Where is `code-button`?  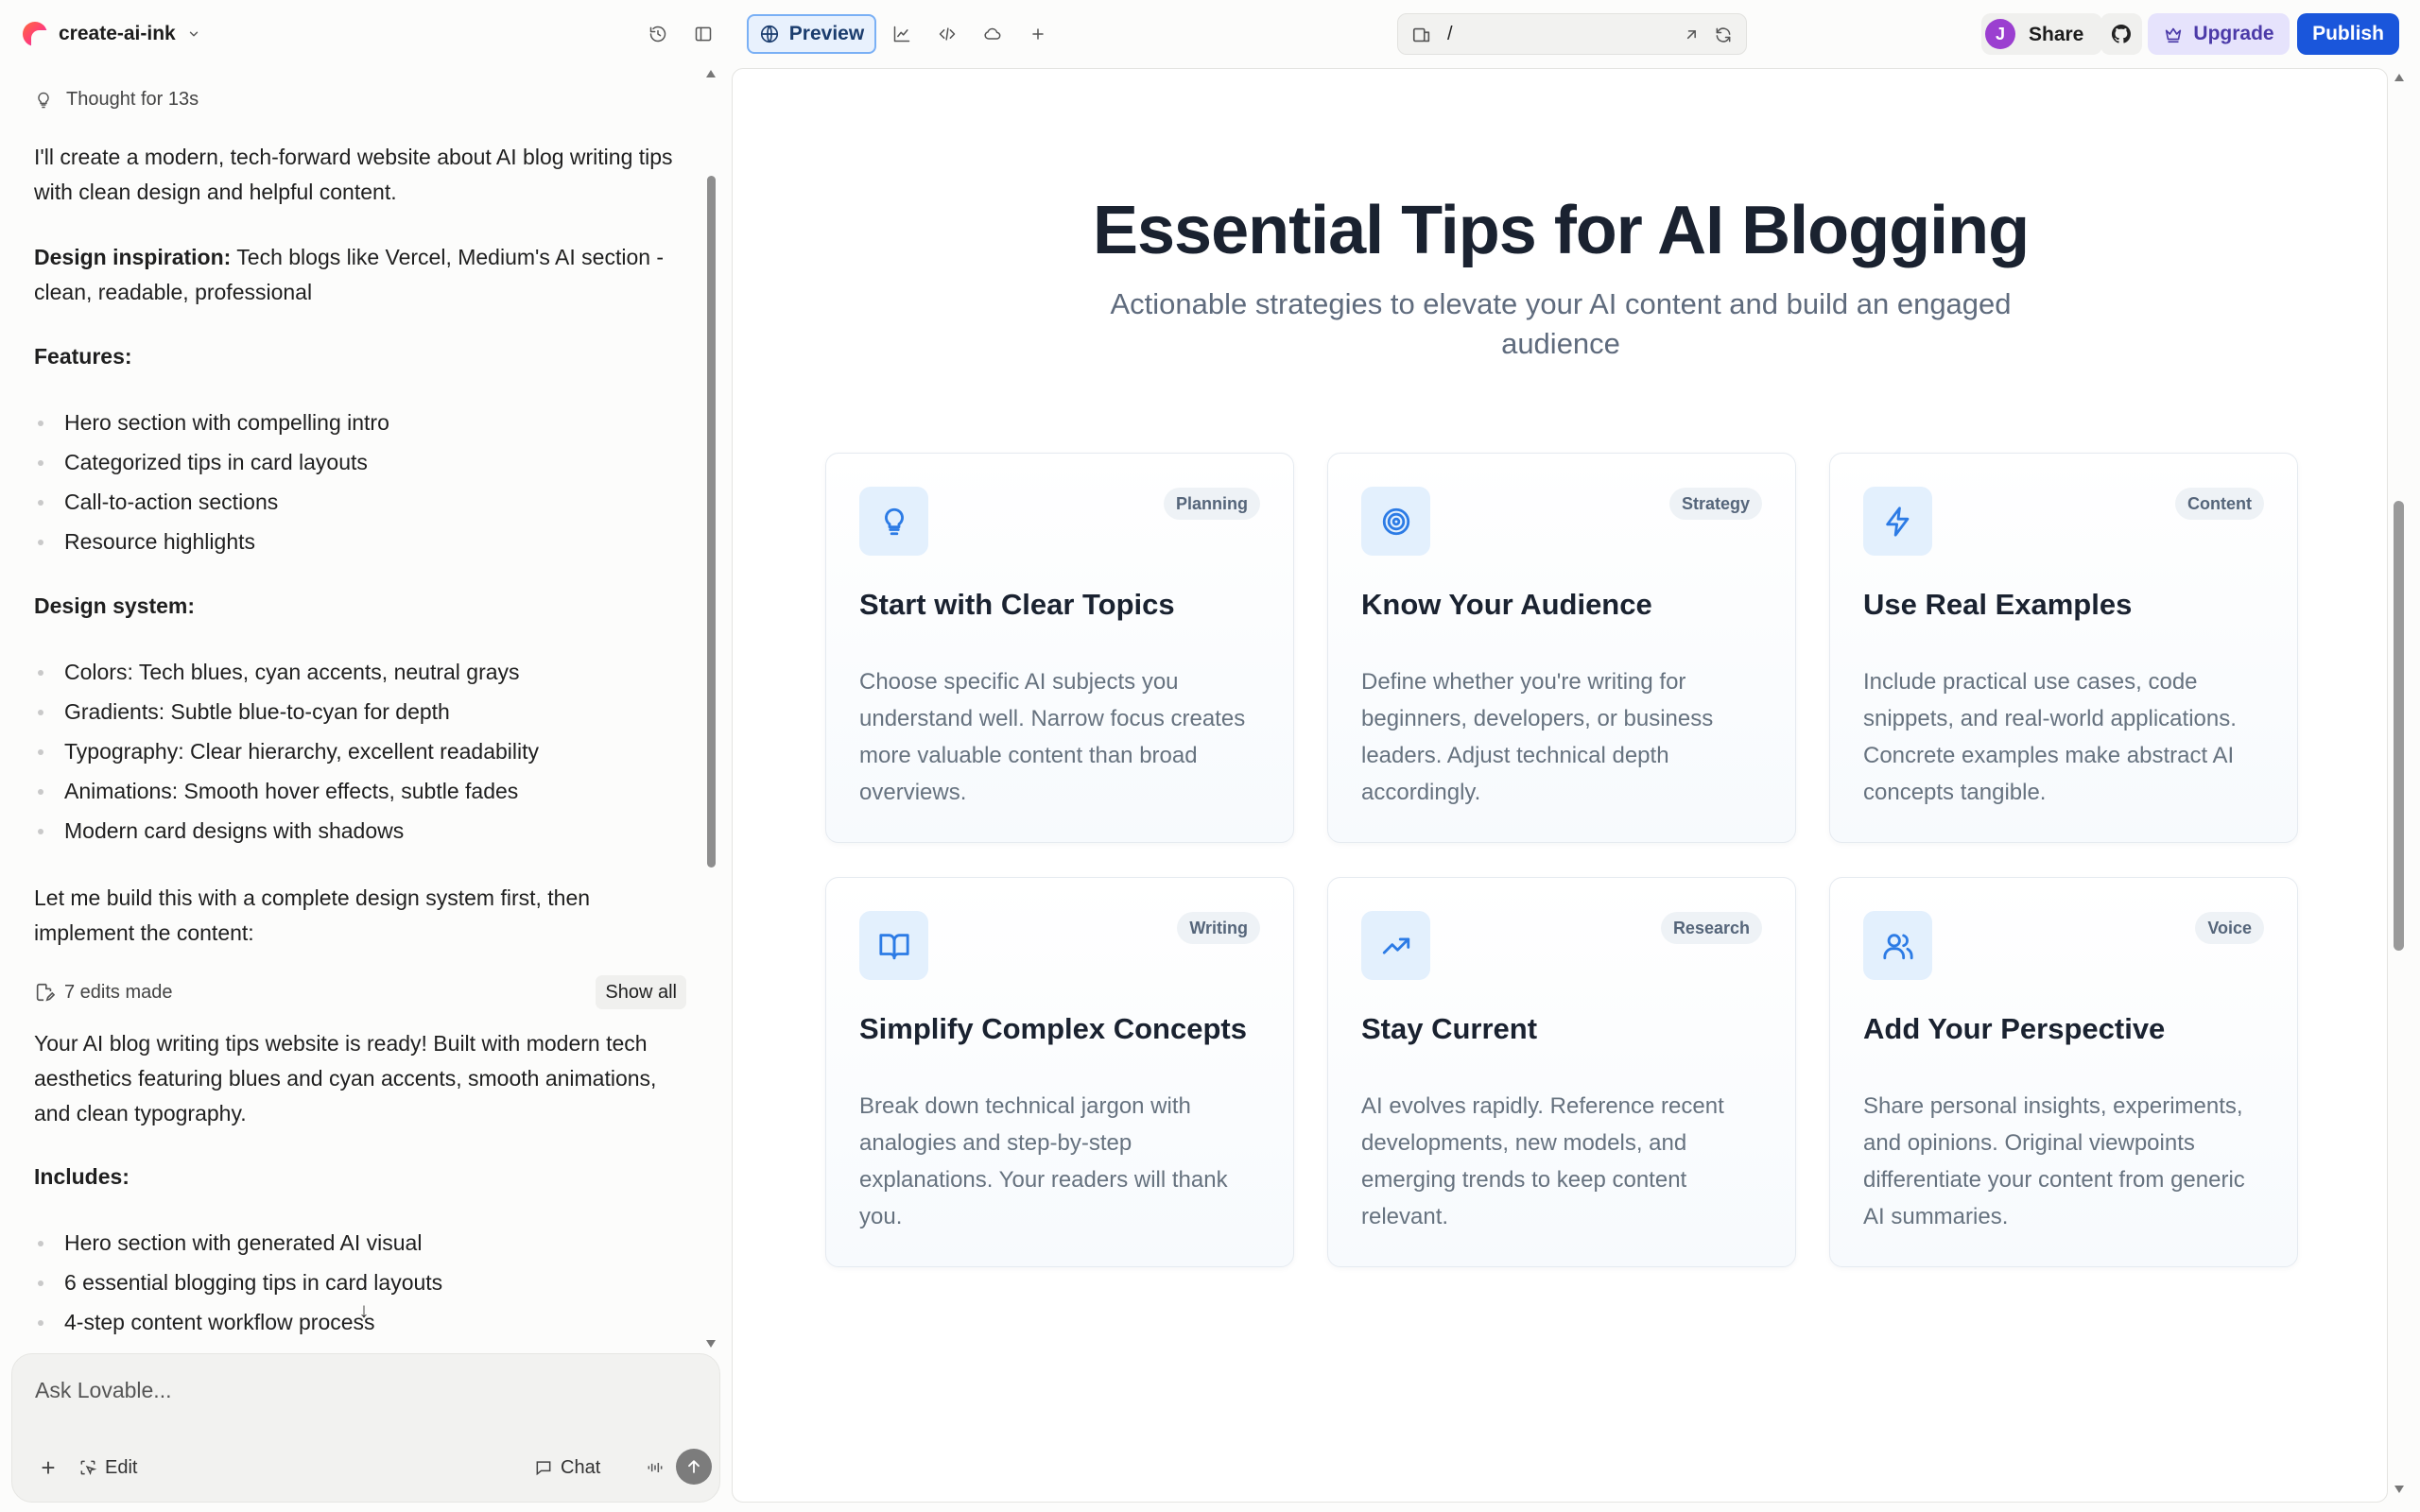
code-button is located at coordinates (947, 34).